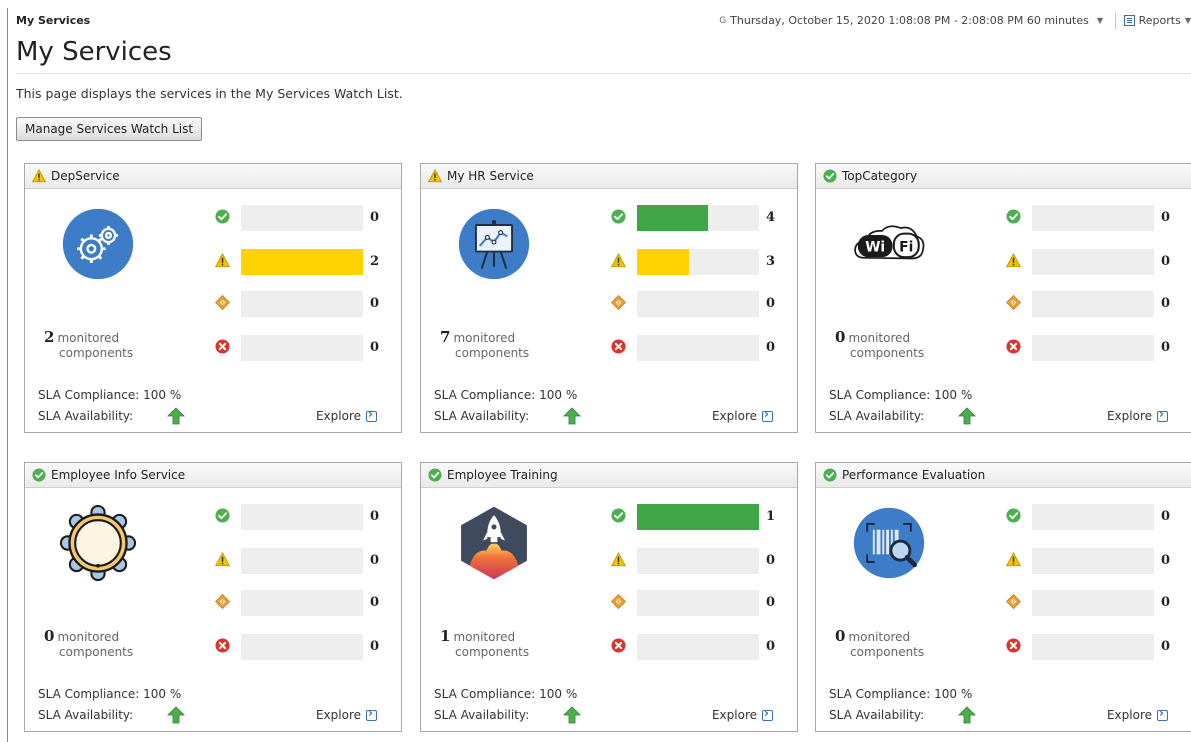 The image size is (1191, 742). Describe the element at coordinates (771, 516) in the screenshot. I see `status-count: 1` at that location.